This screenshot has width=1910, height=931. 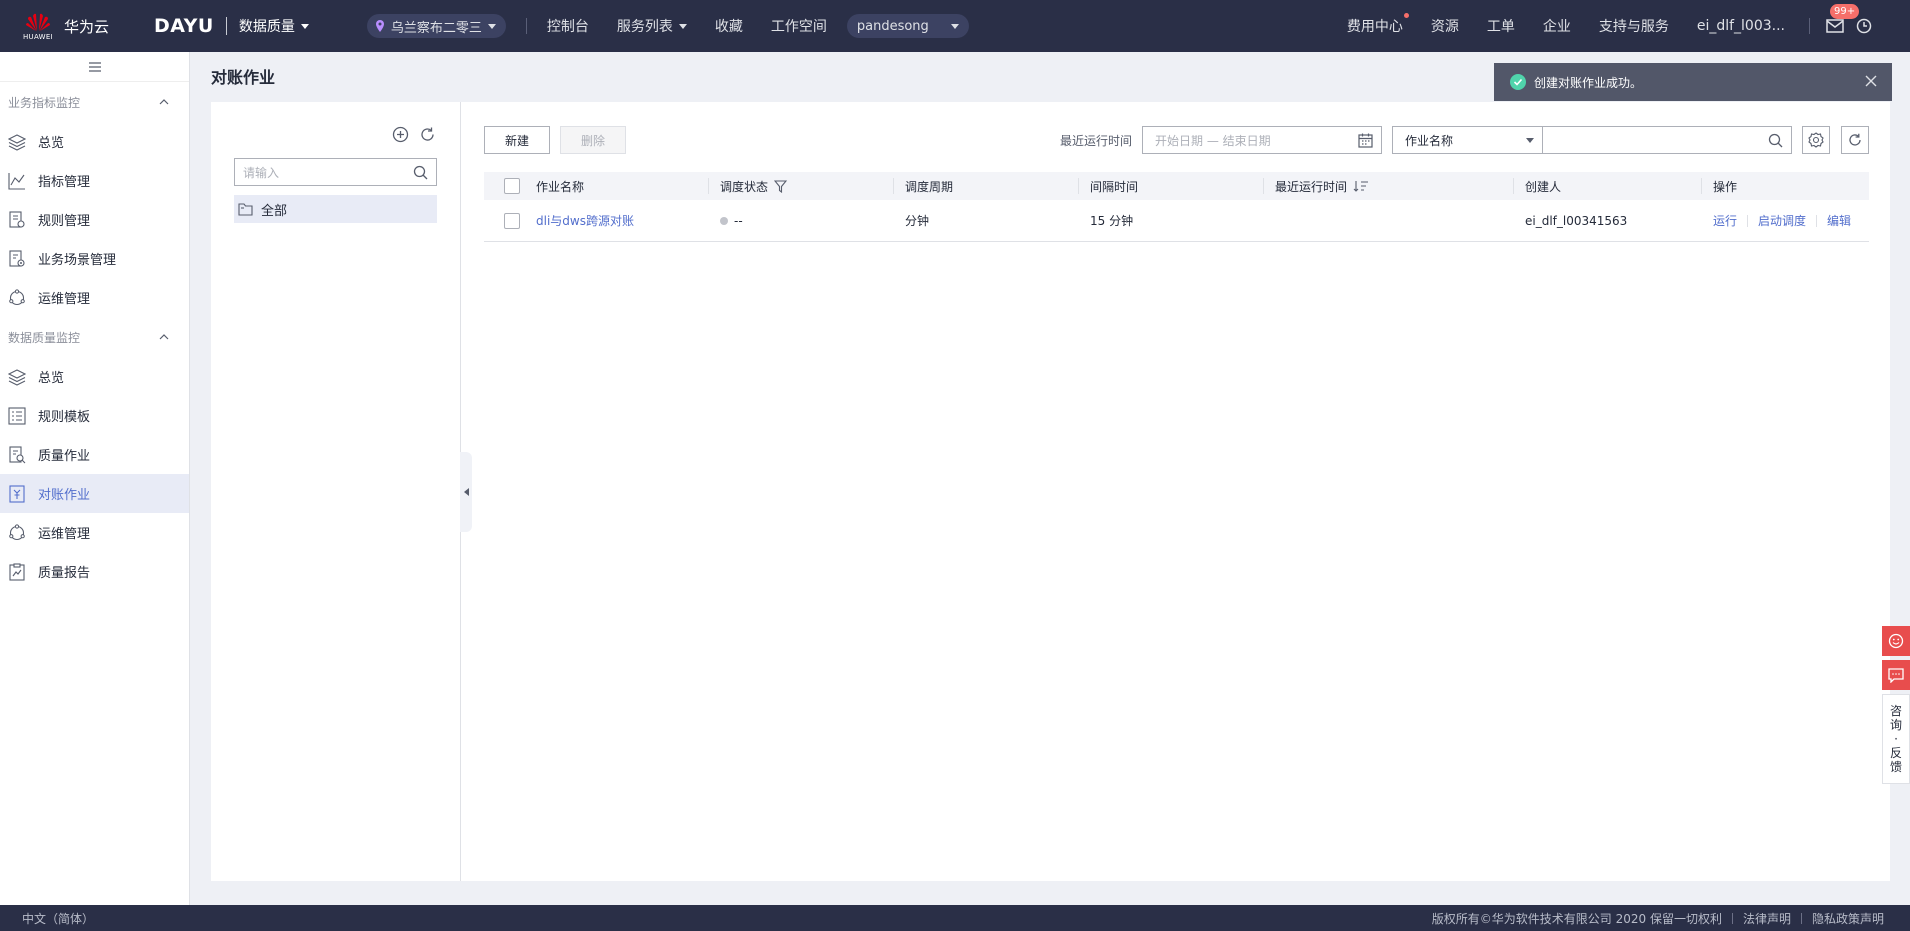 I want to click on start-schedule-link: 启动调度, so click(x=1782, y=220).